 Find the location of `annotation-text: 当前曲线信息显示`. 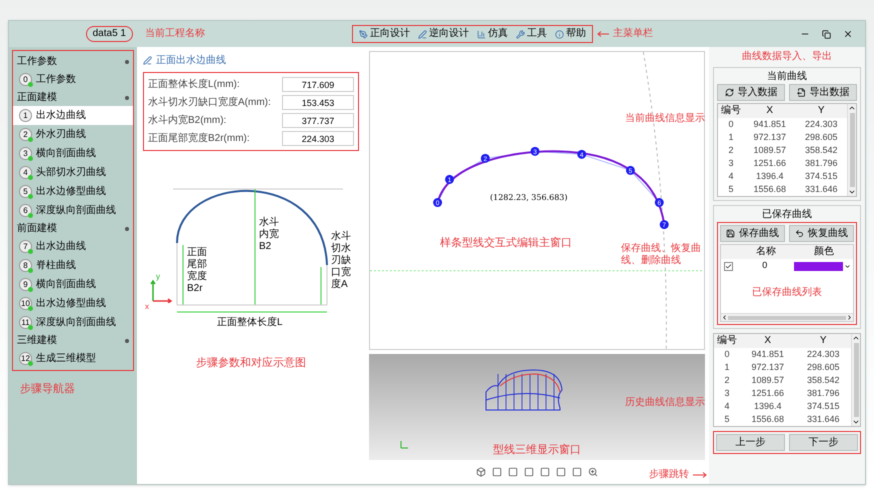

annotation-text: 当前曲线信息显示 is located at coordinates (665, 119).